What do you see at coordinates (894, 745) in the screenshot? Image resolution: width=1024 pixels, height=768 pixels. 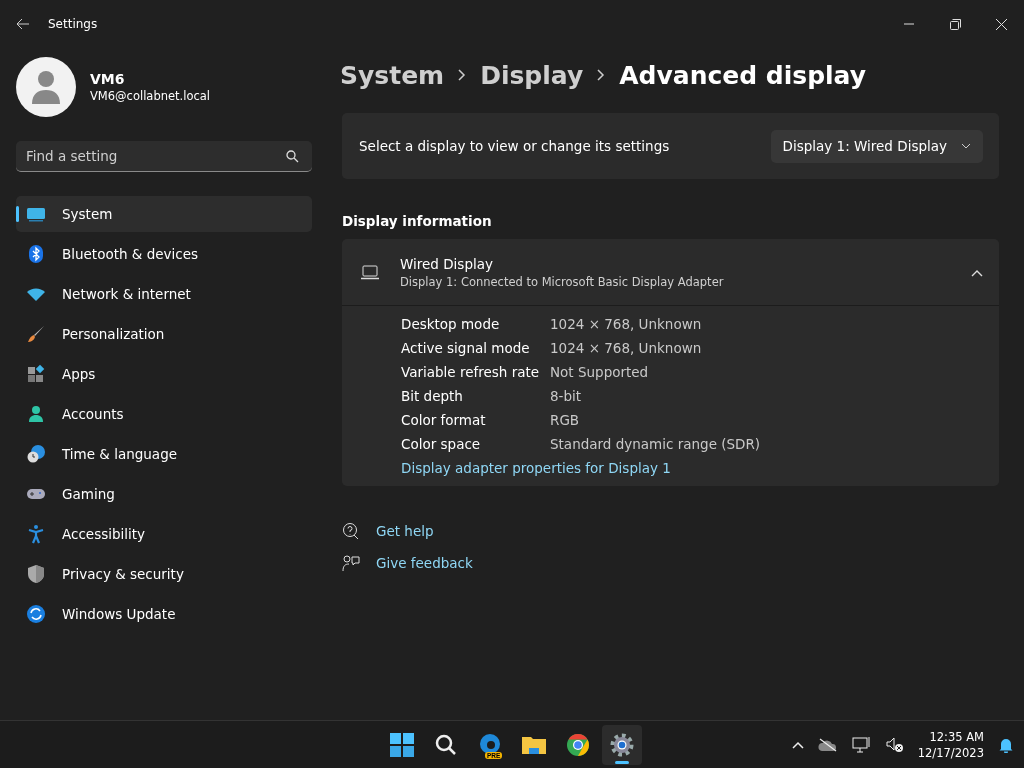 I see `speaker-muted-icon` at bounding box center [894, 745].